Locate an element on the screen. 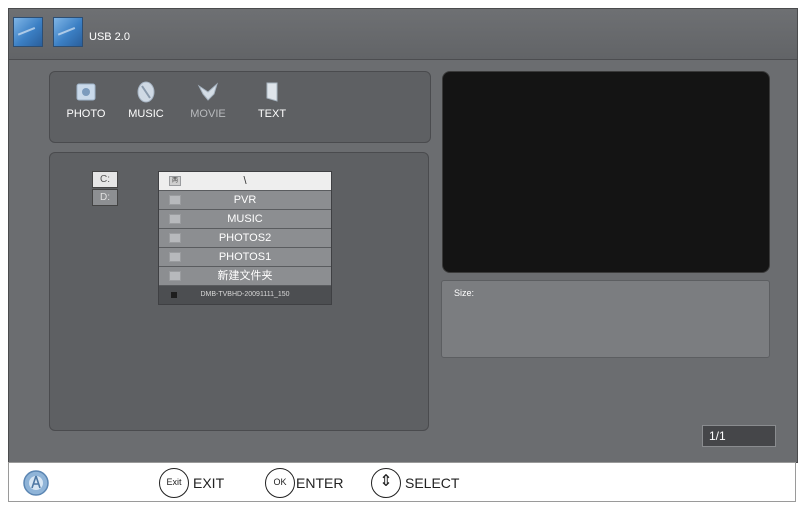 This screenshot has height=510, width=803. ok-key-icon: OK is located at coordinates (280, 483).